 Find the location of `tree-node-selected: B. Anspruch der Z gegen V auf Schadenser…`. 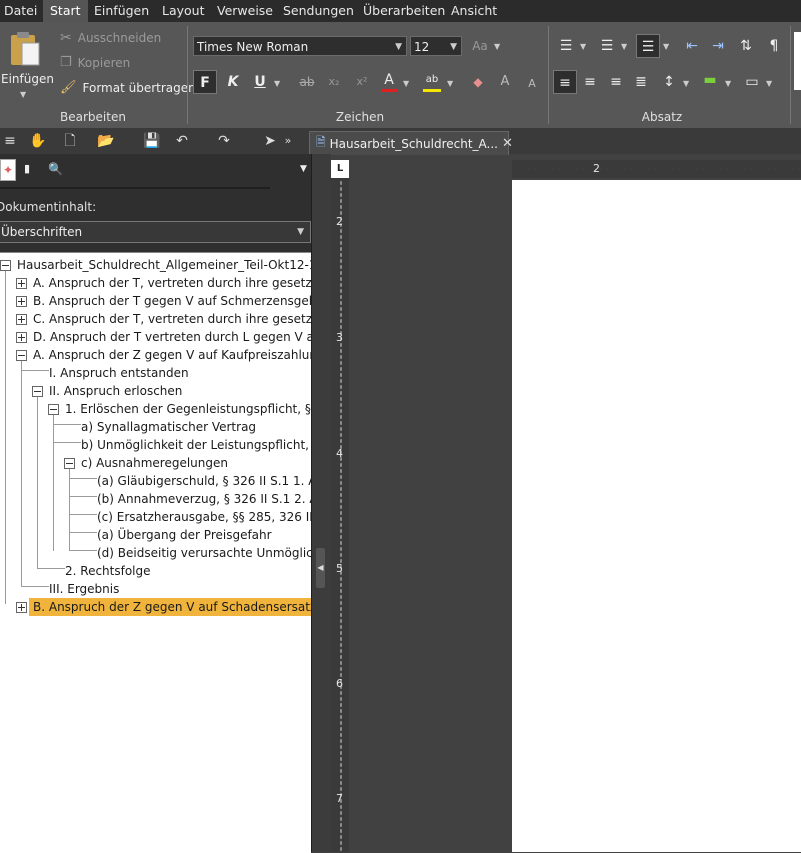

tree-node-selected: B. Anspruch der Z gegen V auf Schadenser… is located at coordinates (170, 607).